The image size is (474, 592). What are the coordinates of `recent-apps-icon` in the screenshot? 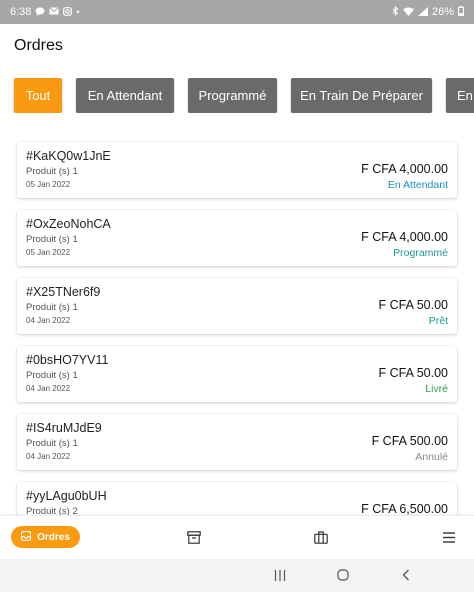 It's located at (280, 575).